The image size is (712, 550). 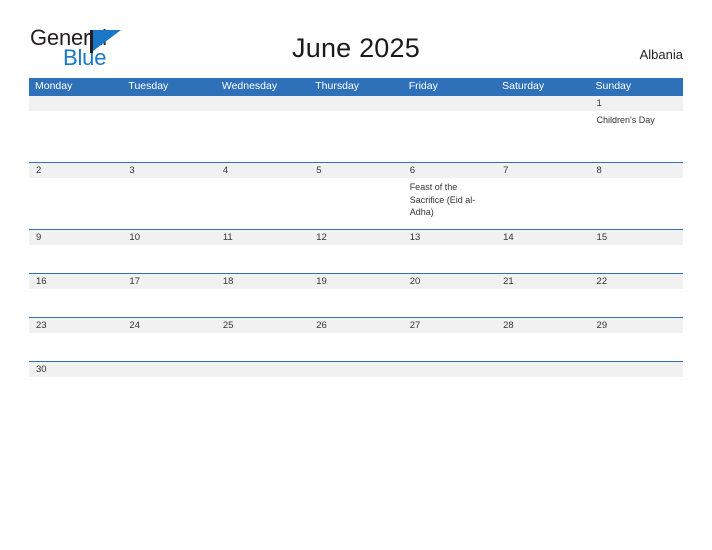 I want to click on day-number: 17, so click(x=168, y=281).